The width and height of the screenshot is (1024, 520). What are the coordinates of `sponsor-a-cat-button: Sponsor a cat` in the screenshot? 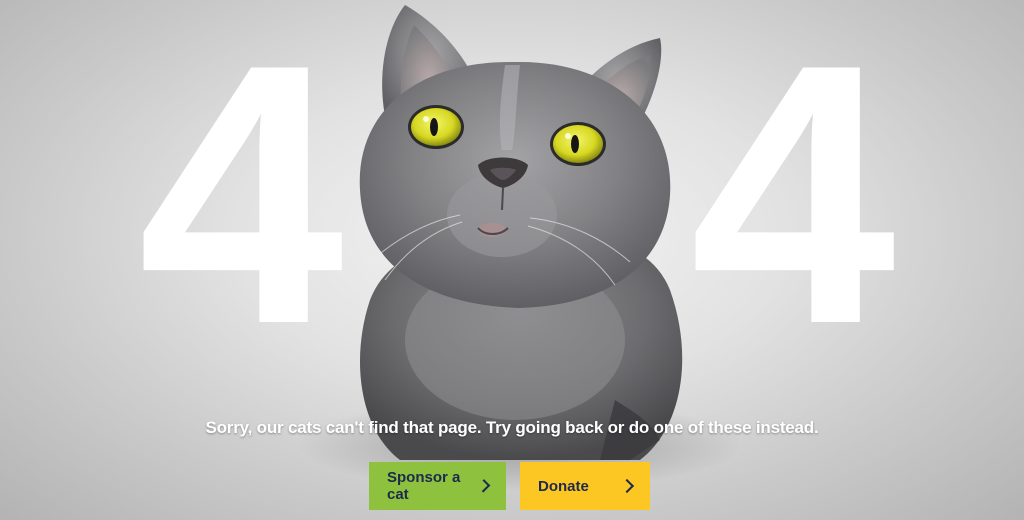 It's located at (437, 486).